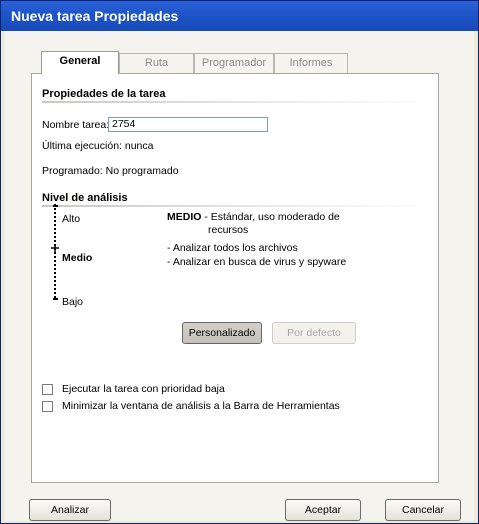 The width and height of the screenshot is (479, 524). Describe the element at coordinates (184, 217) in the screenshot. I see `level-desc-title: MEDIO` at that location.